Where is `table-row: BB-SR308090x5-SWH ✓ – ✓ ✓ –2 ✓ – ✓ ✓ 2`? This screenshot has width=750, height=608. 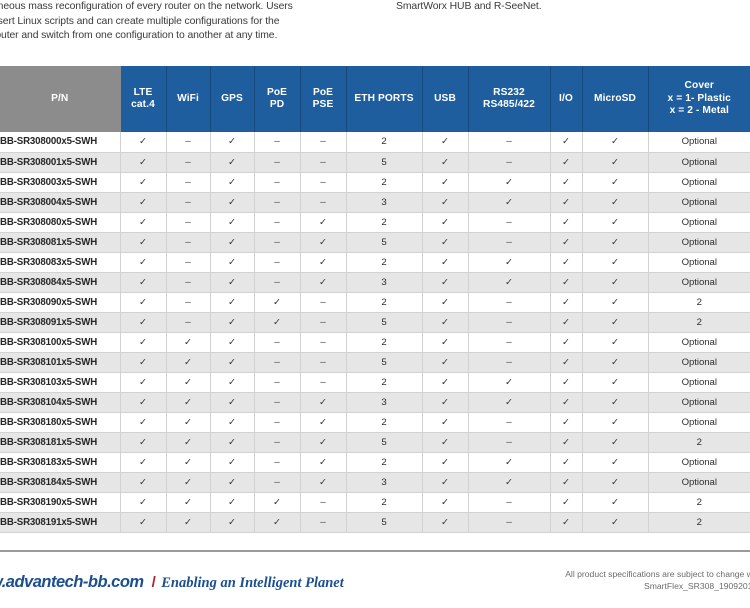 table-row: BB-SR308090x5-SWH ✓ – ✓ ✓ –2 ✓ – ✓ ✓ 2 is located at coordinates (375, 302).